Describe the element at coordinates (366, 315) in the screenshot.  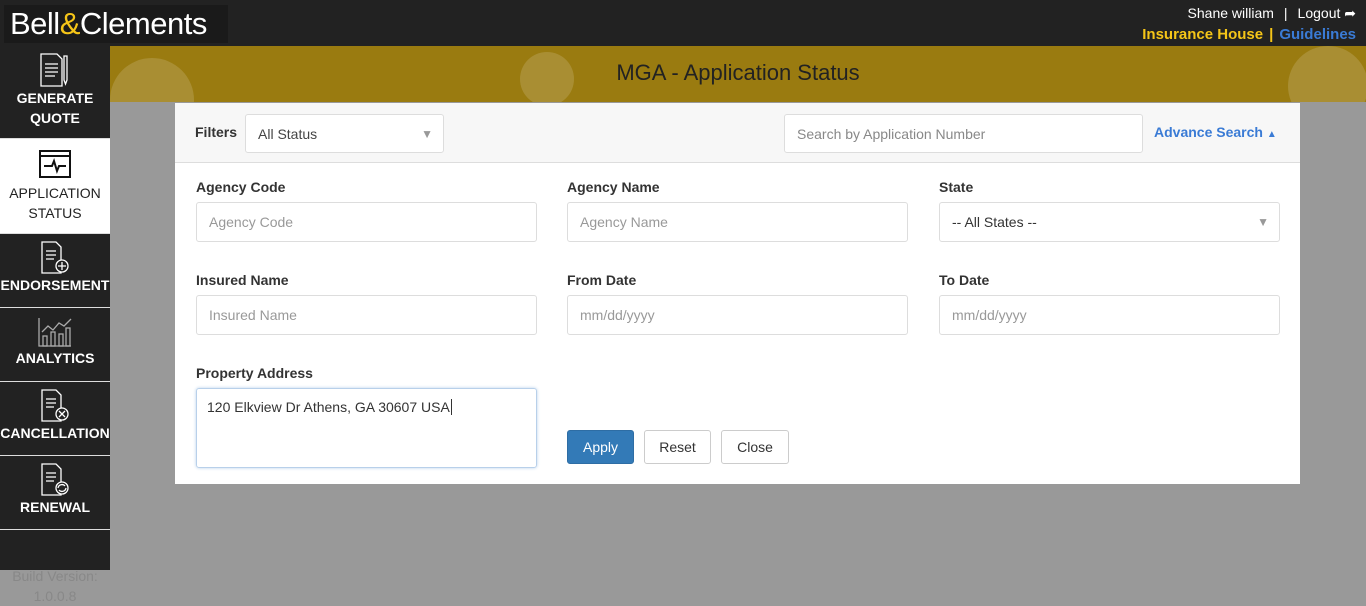
I see `insured-name-input: Insured Name` at that location.